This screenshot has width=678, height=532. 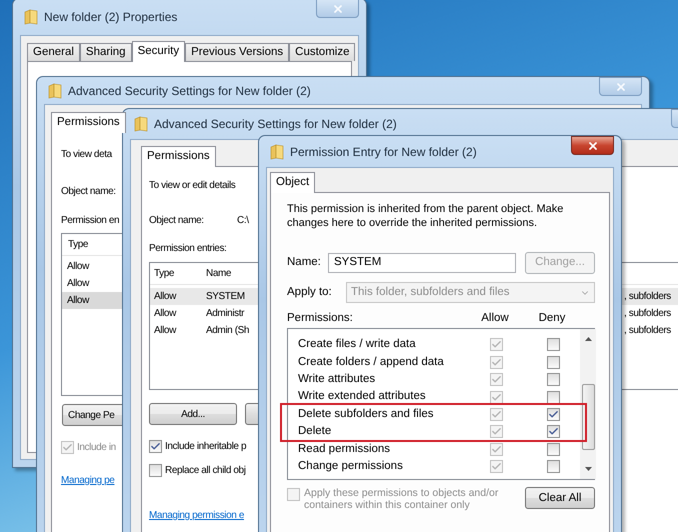 What do you see at coordinates (219, 274) in the screenshot?
I see `column-header: Name` at bounding box center [219, 274].